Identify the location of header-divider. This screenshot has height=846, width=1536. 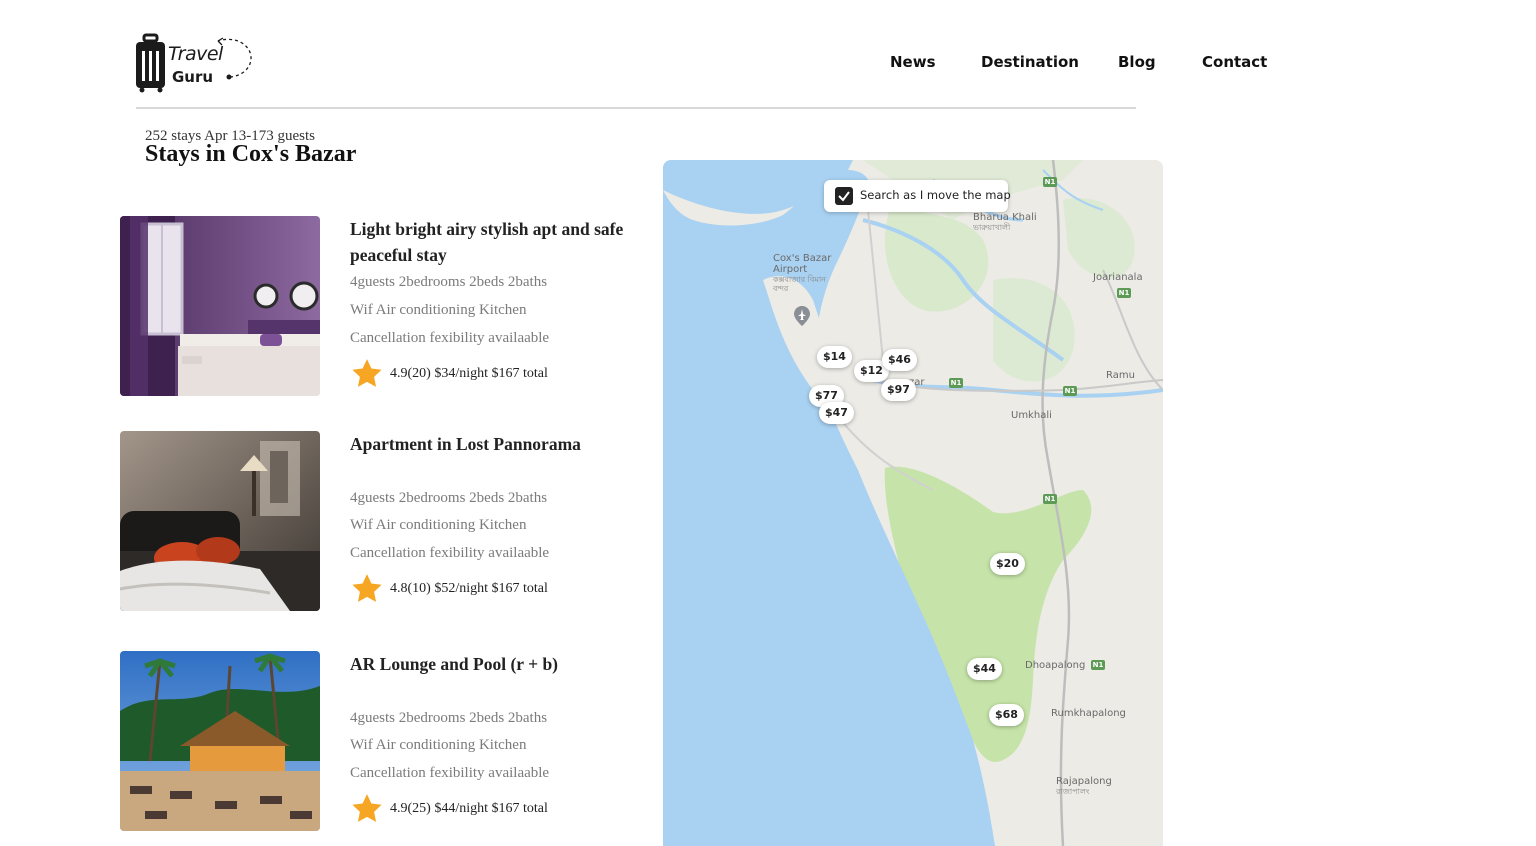
(636, 108).